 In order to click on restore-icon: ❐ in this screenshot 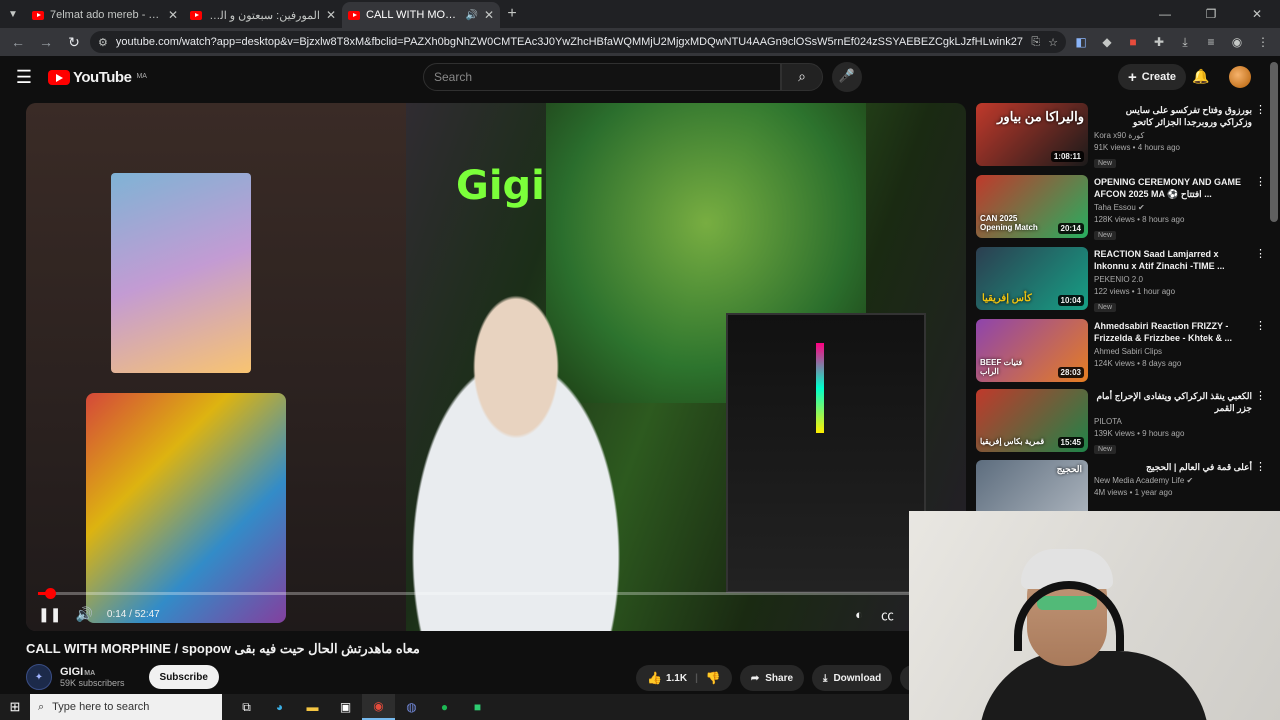, I will do `click(1211, 14)`.